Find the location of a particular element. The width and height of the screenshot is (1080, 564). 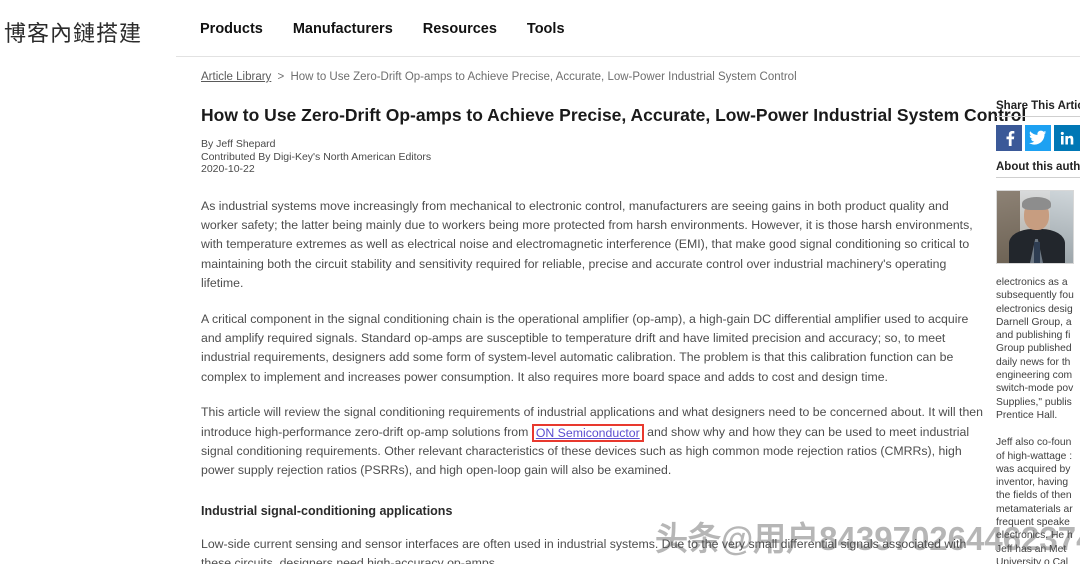

linkedin-icon is located at coordinates (1067, 138).